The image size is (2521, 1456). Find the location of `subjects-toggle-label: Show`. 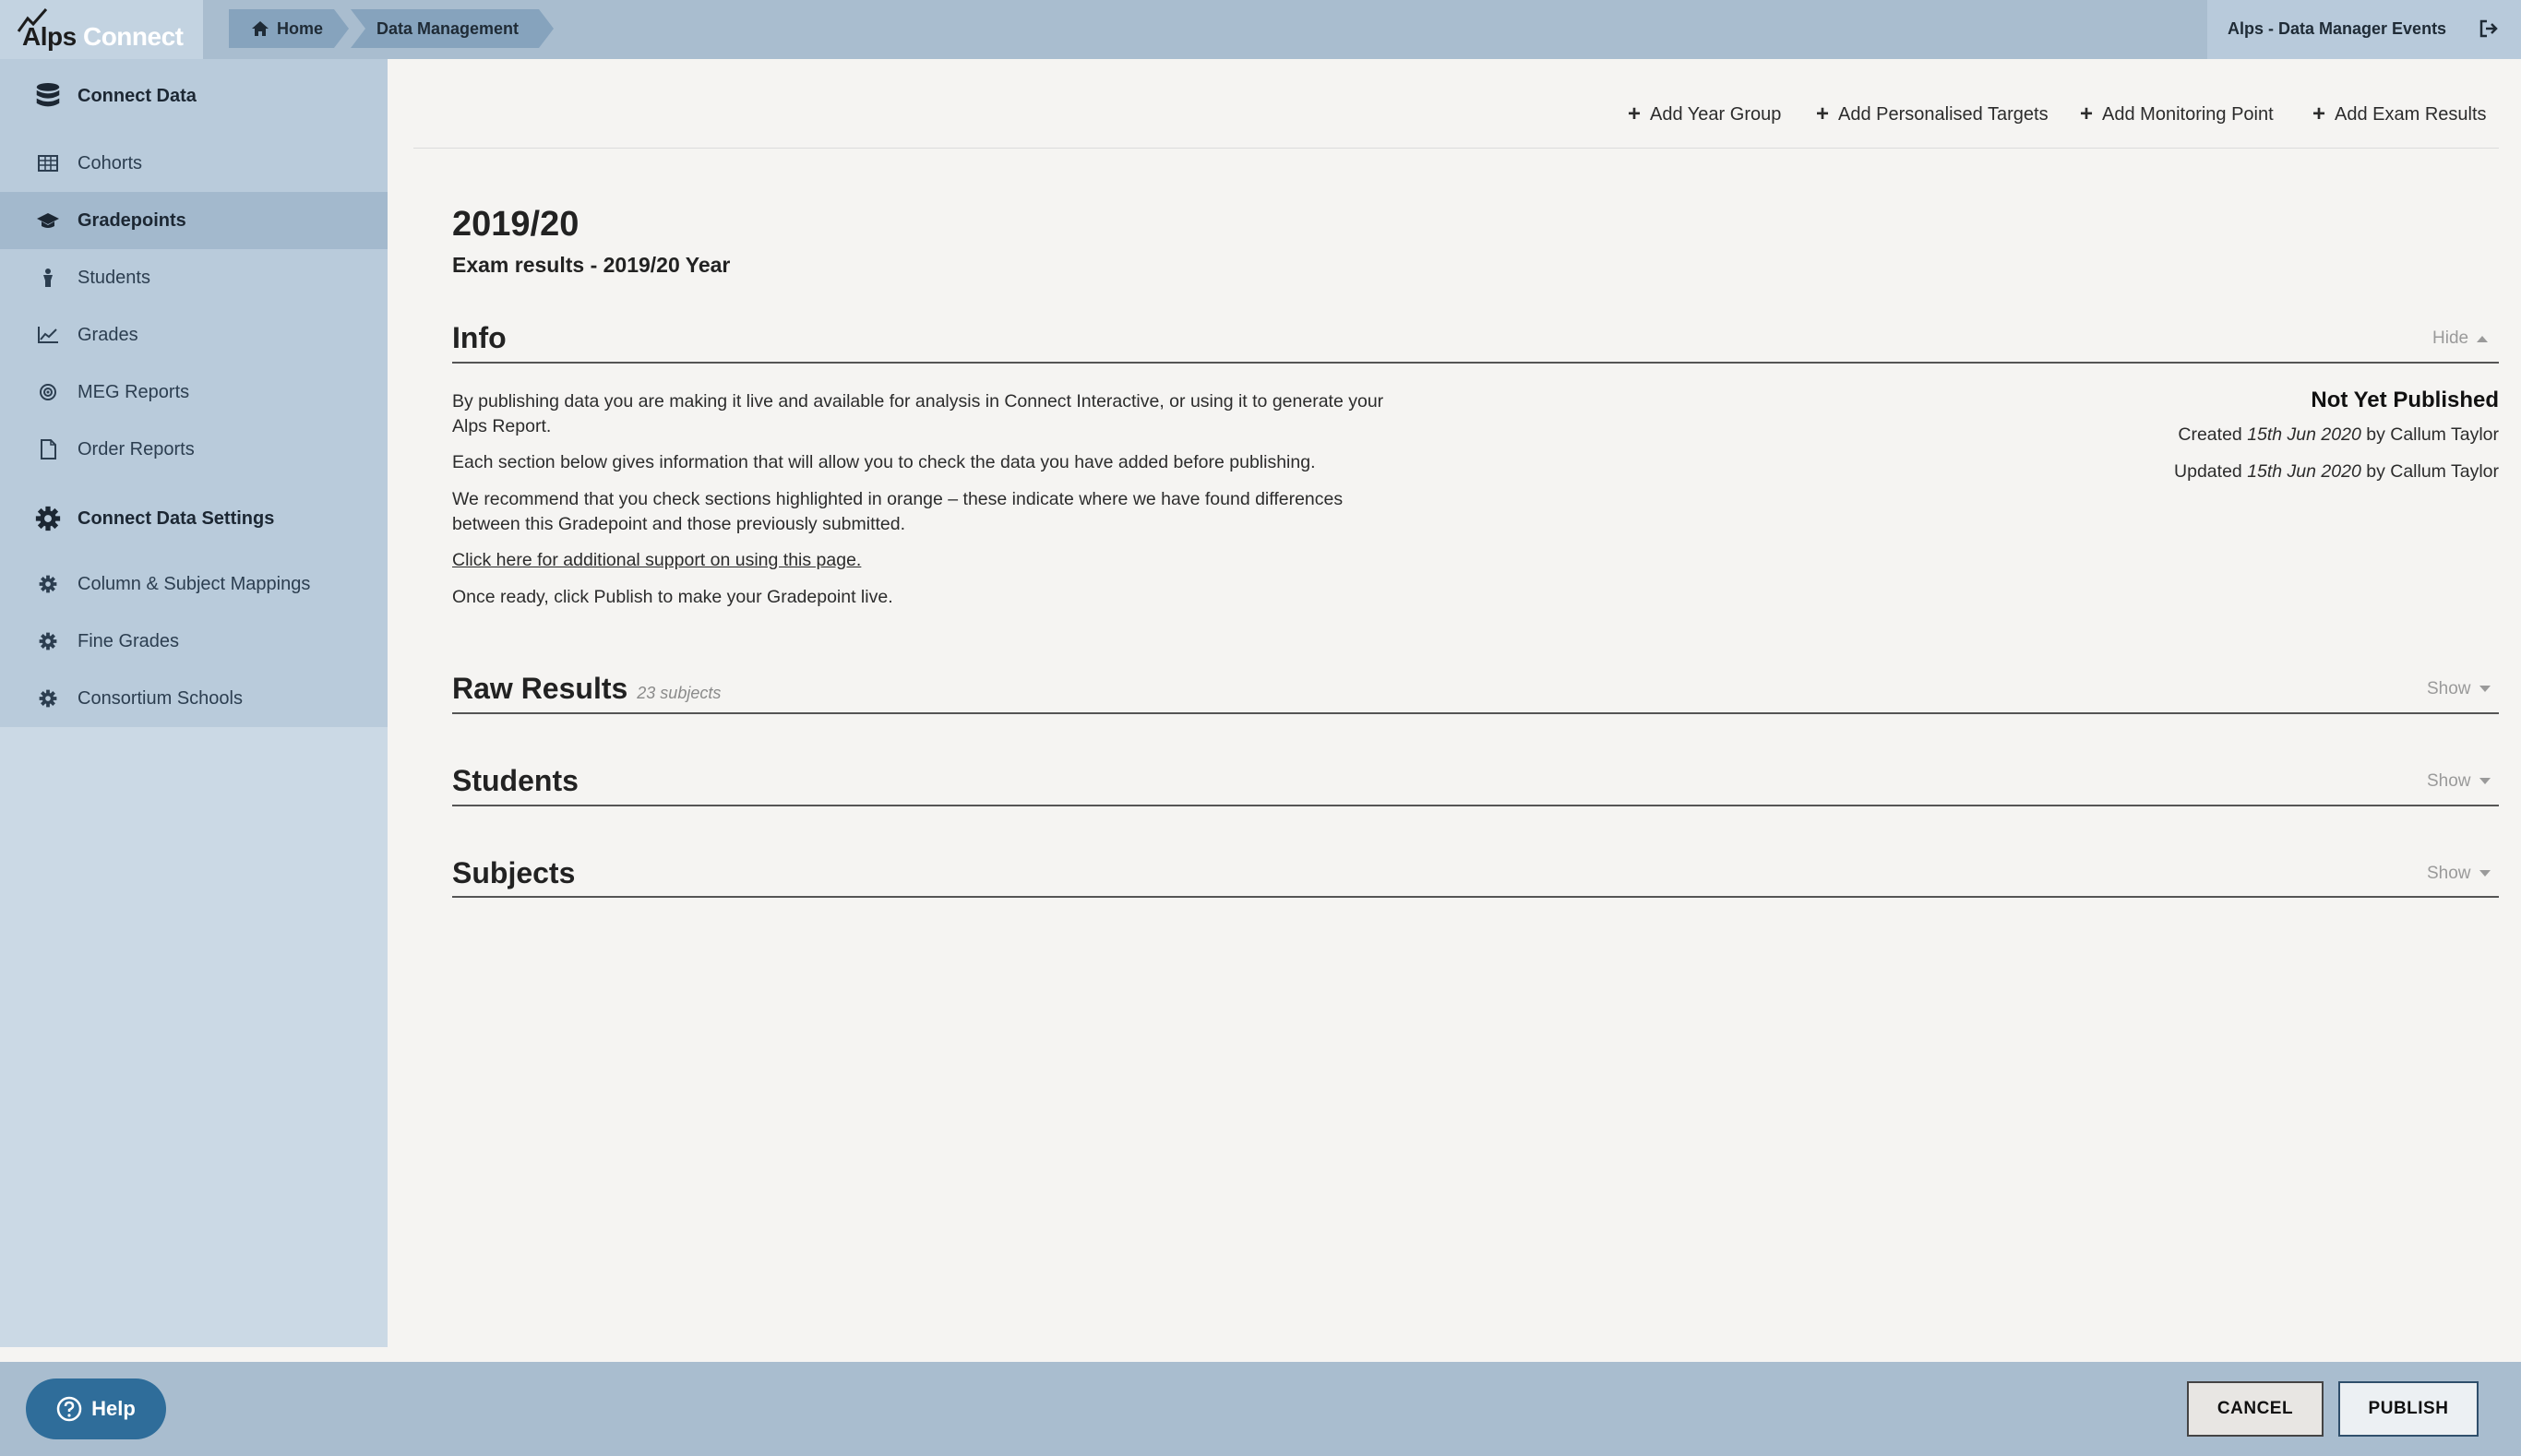

subjects-toggle-label: Show is located at coordinates (2449, 873).